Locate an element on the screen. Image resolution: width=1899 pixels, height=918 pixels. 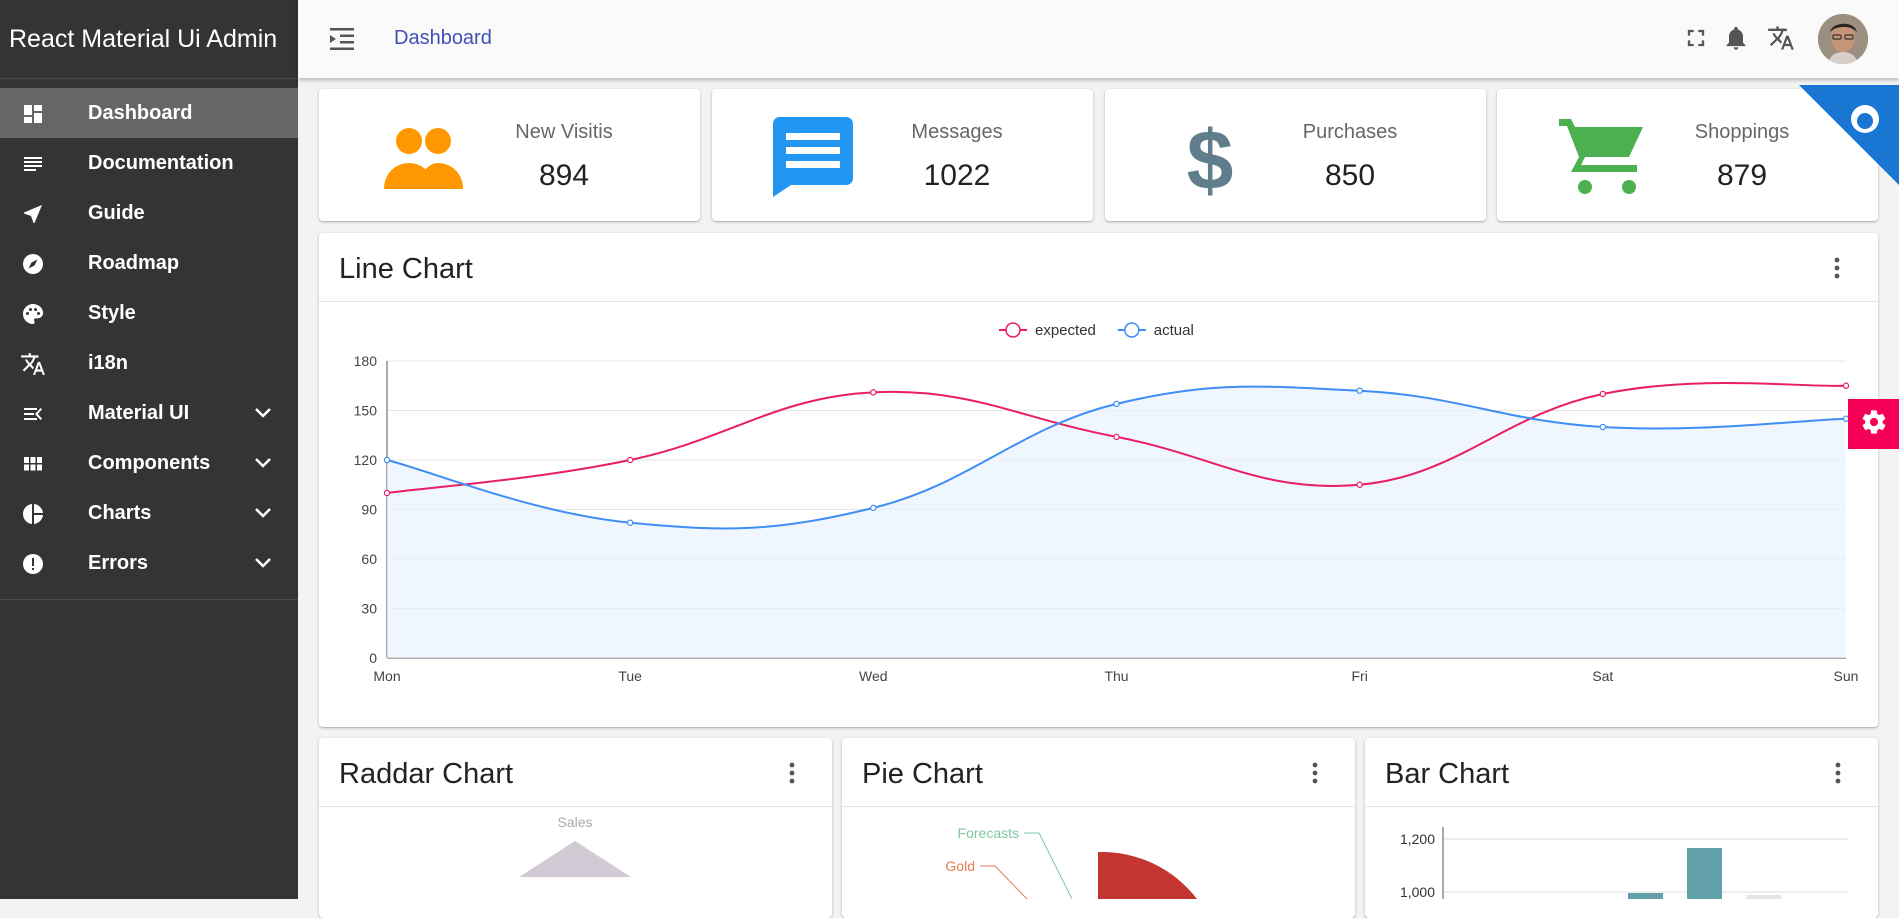
sidebar-item-dashboard: Dashboard is located at coordinates (149, 113).